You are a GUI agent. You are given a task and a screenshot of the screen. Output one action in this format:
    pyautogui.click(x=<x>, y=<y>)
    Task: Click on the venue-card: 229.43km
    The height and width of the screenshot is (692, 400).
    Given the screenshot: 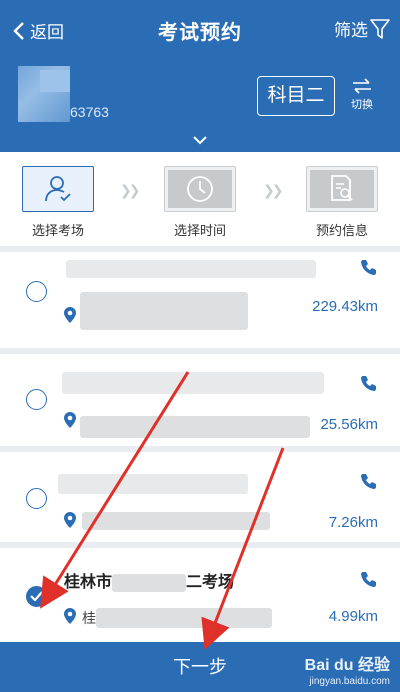 What is the action you would take?
    pyautogui.click(x=200, y=300)
    